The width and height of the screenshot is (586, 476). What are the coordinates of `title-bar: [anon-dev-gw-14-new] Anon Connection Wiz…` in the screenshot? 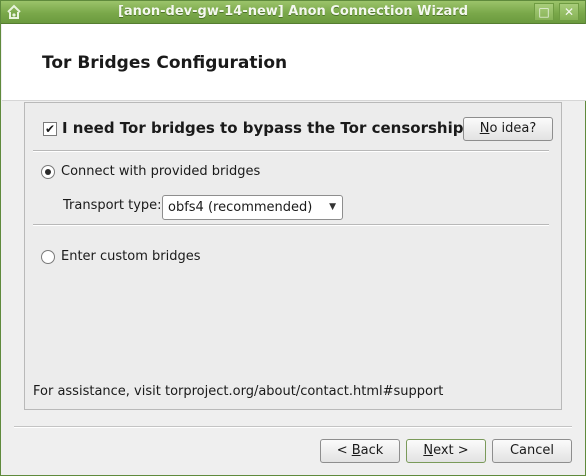 It's located at (293, 12).